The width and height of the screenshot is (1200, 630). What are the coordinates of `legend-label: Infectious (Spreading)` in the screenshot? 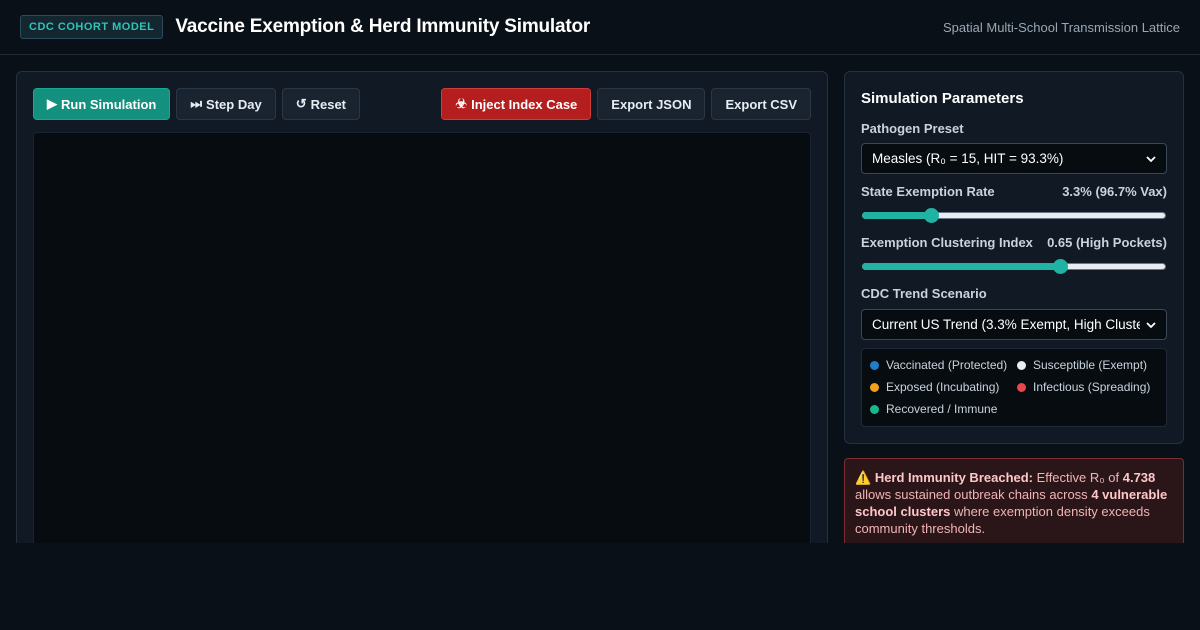 It's located at (1092, 387).